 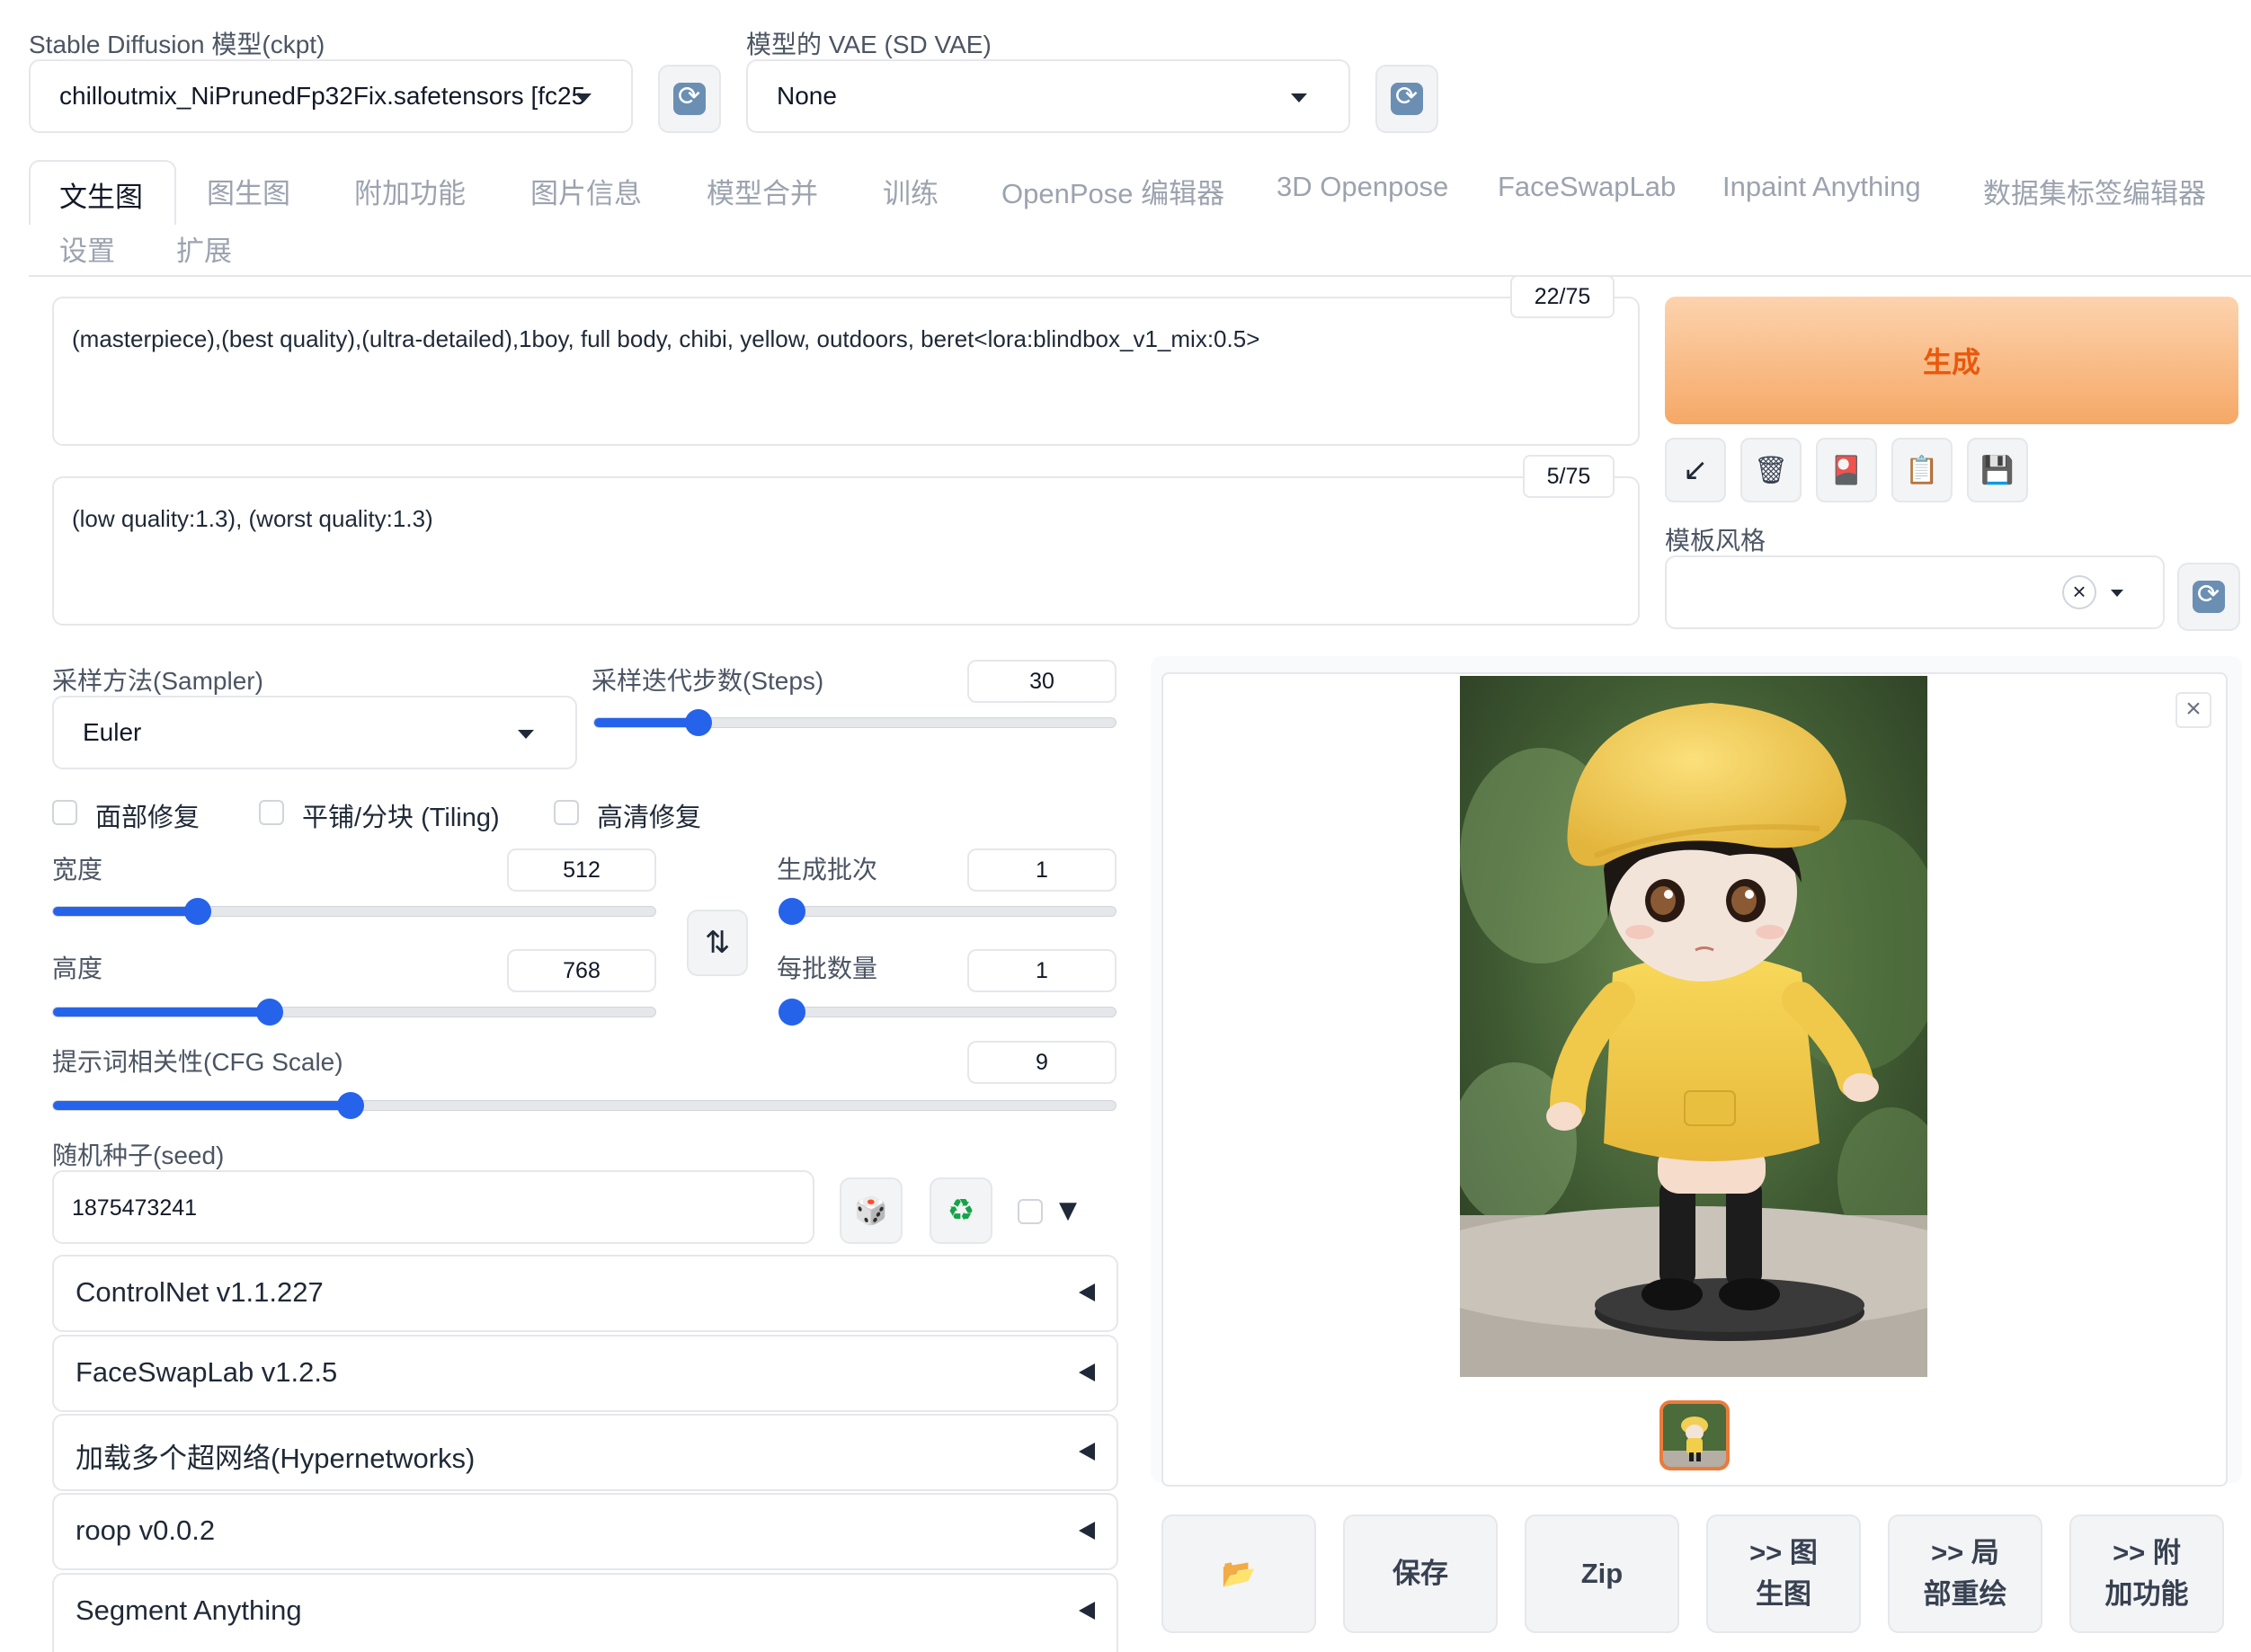 I want to click on width-input: 512, so click(x=581, y=870).